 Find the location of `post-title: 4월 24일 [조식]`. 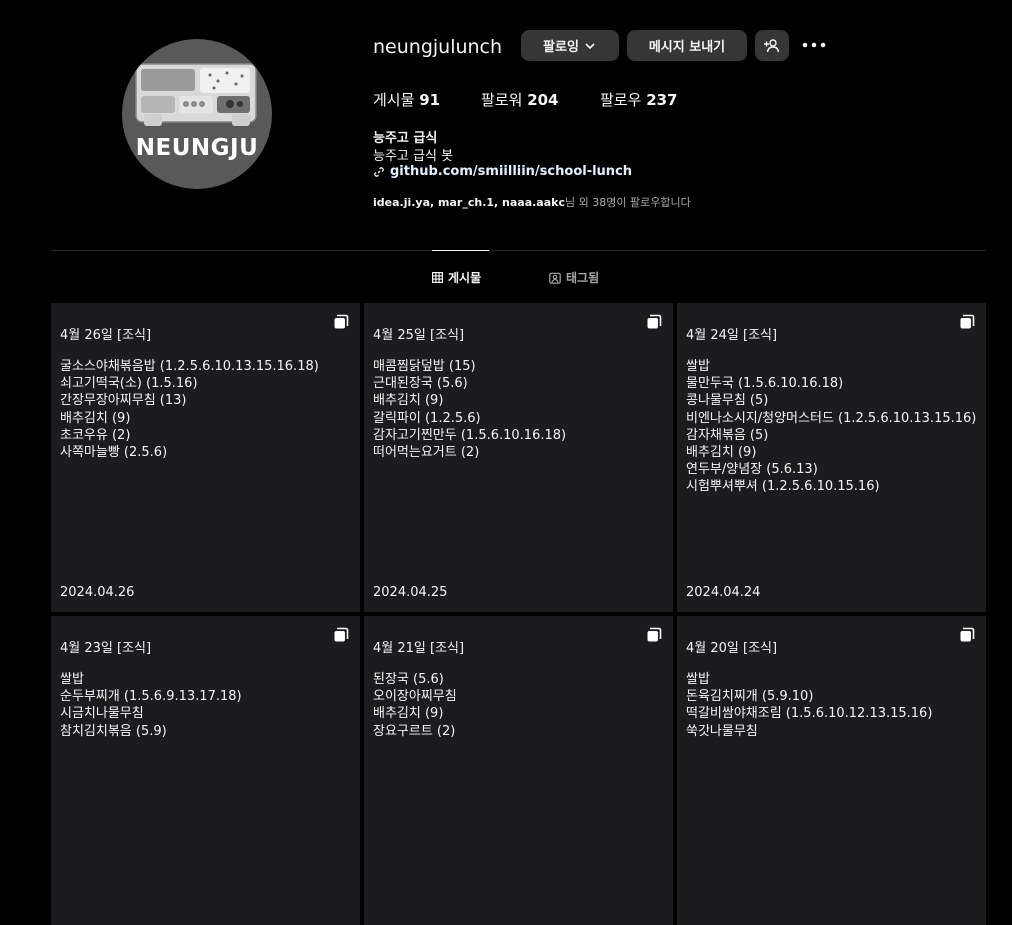

post-title: 4월 24일 [조식] is located at coordinates (732, 335).